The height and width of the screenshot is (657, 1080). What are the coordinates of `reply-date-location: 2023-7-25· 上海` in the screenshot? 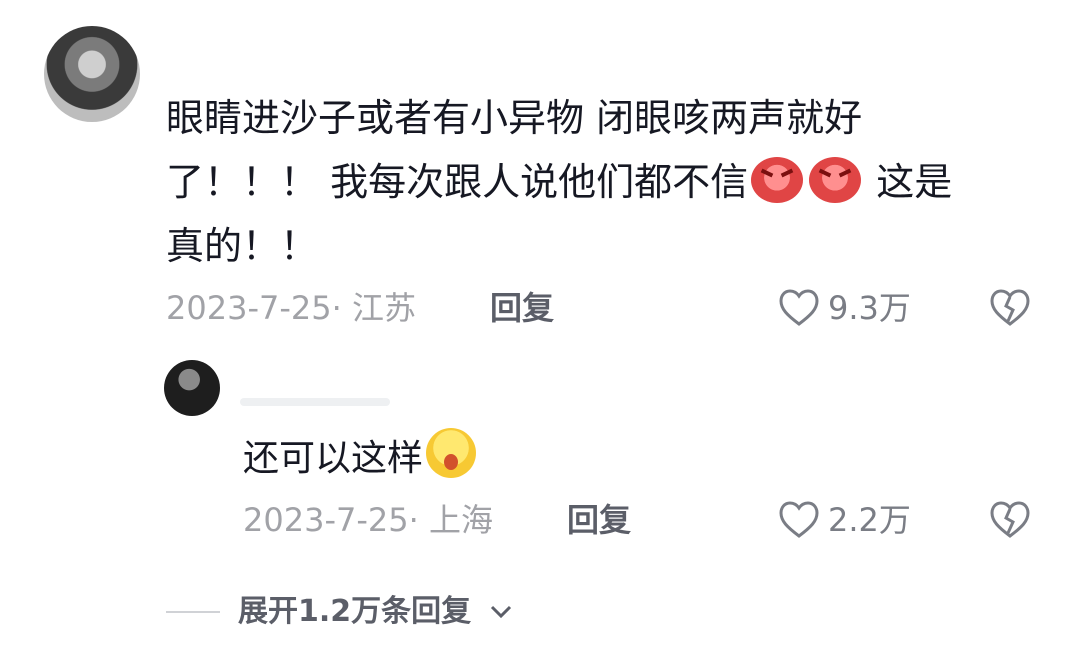 It's located at (368, 520).